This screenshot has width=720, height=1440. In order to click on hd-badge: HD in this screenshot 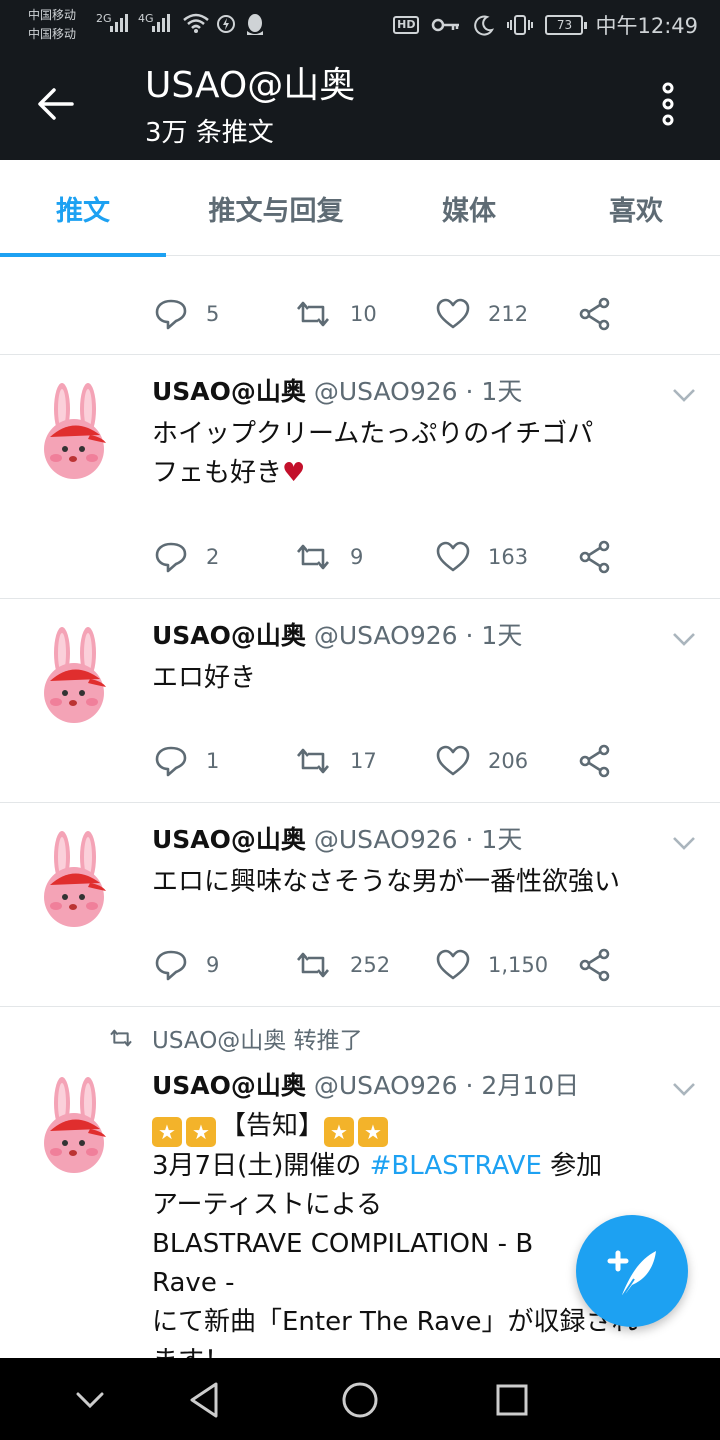, I will do `click(406, 25)`.